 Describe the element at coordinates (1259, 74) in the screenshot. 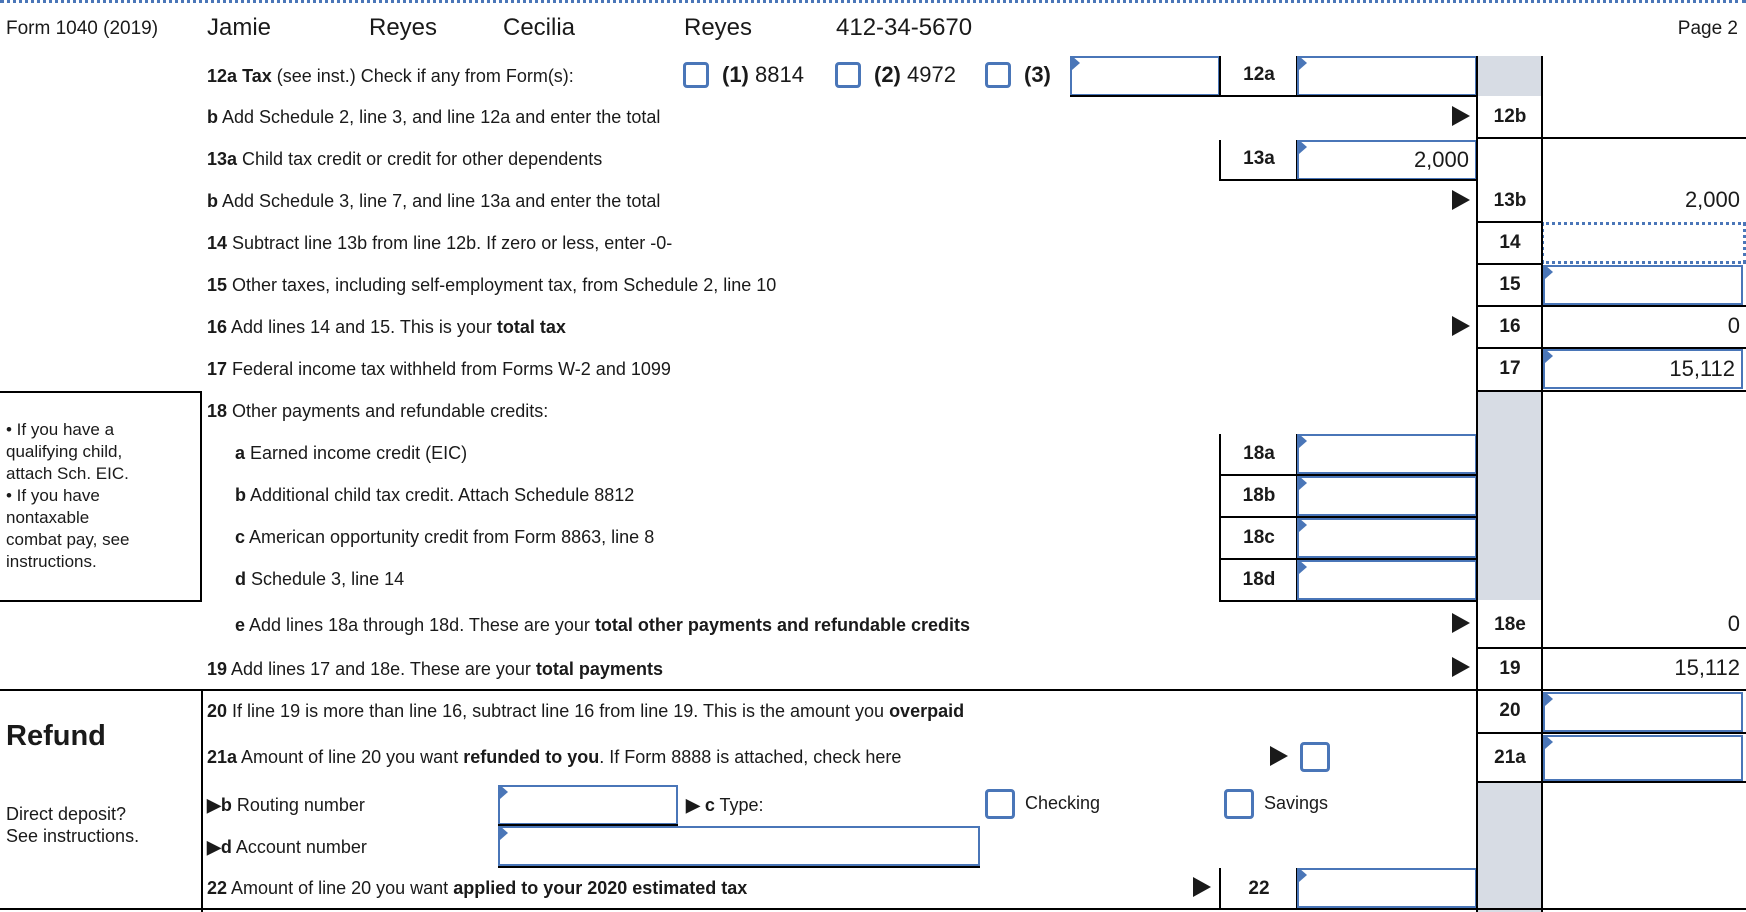

I see `line-12a-label: 12a` at that location.